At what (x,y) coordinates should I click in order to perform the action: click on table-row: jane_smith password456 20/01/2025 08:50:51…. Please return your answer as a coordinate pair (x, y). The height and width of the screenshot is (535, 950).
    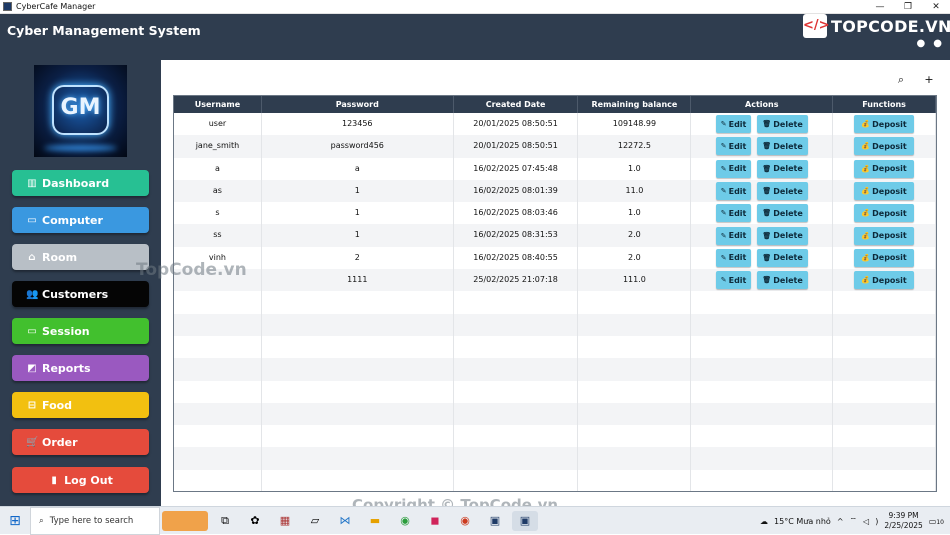
    Looking at the image, I should click on (555, 146).